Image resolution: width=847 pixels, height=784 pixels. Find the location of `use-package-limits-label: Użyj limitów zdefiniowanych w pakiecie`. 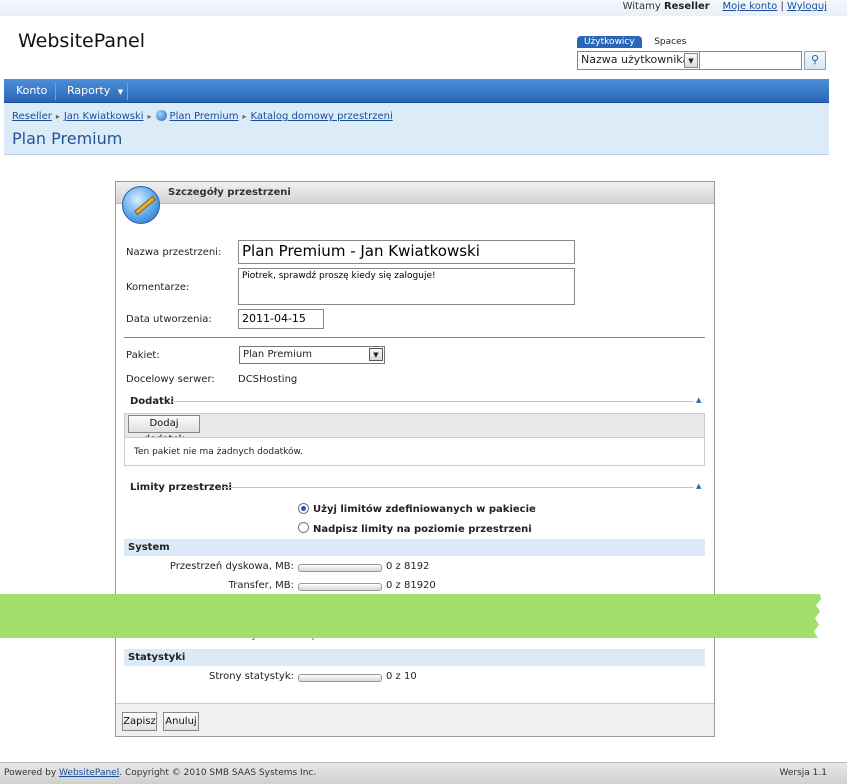

use-package-limits-label: Użyj limitów zdefiniowanych w pakiecie is located at coordinates (424, 509).